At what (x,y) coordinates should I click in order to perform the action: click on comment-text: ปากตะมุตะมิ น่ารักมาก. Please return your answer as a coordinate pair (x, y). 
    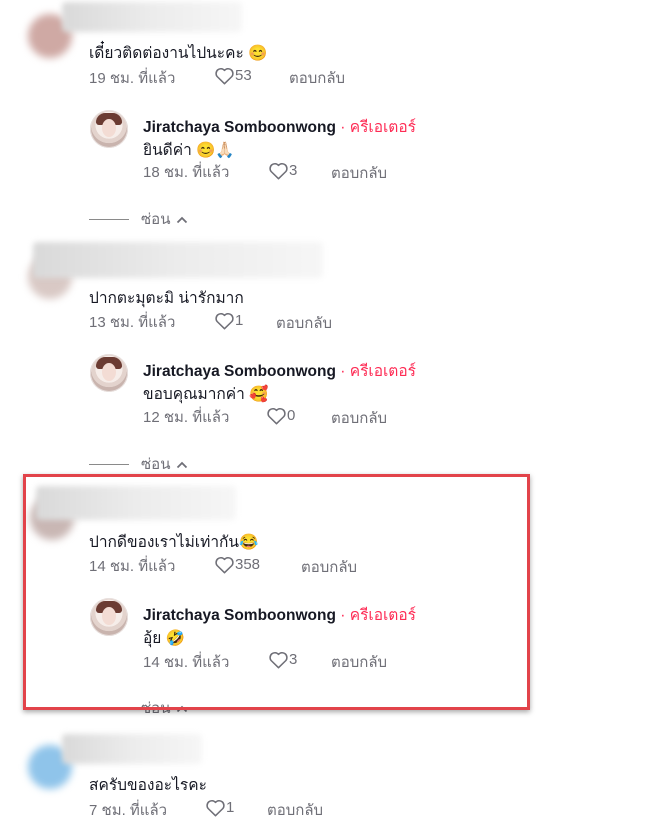
    Looking at the image, I should click on (166, 298).